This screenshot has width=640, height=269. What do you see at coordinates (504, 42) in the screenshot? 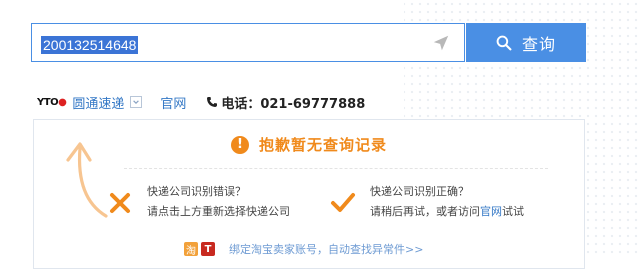
I see `search-icon` at bounding box center [504, 42].